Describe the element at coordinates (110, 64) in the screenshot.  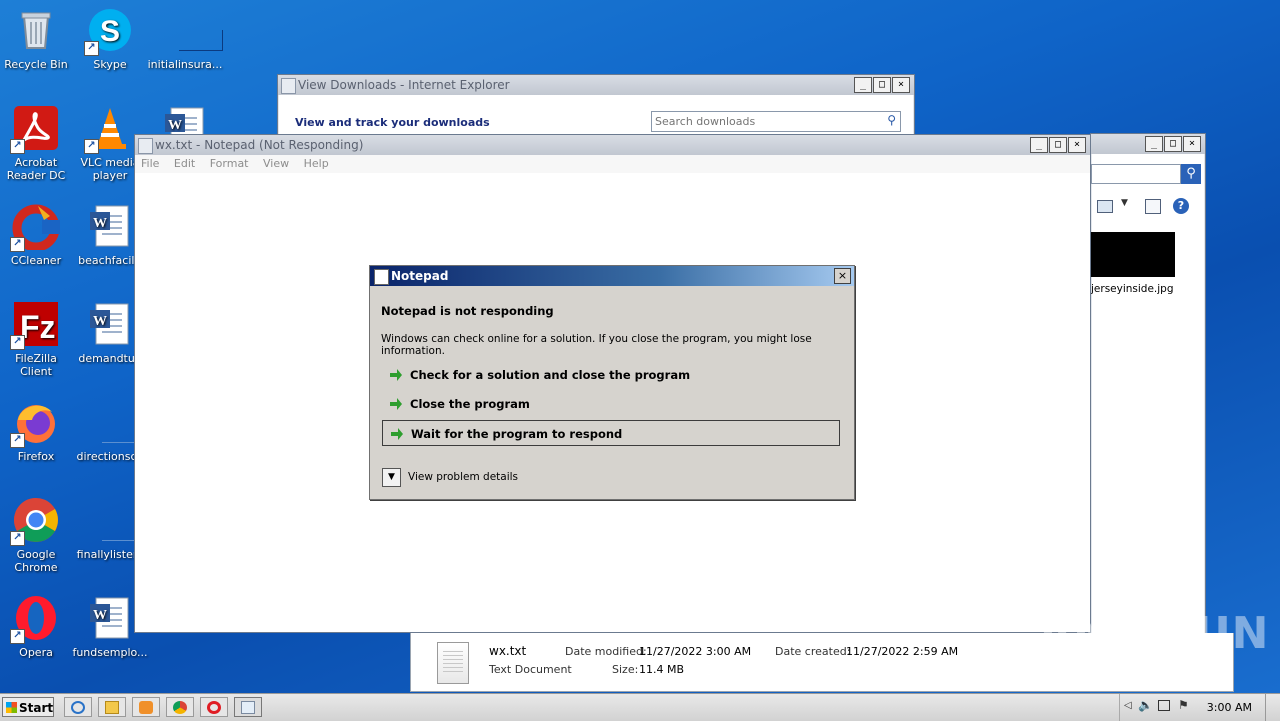
I see `desktop-icon-label: Skype` at that location.